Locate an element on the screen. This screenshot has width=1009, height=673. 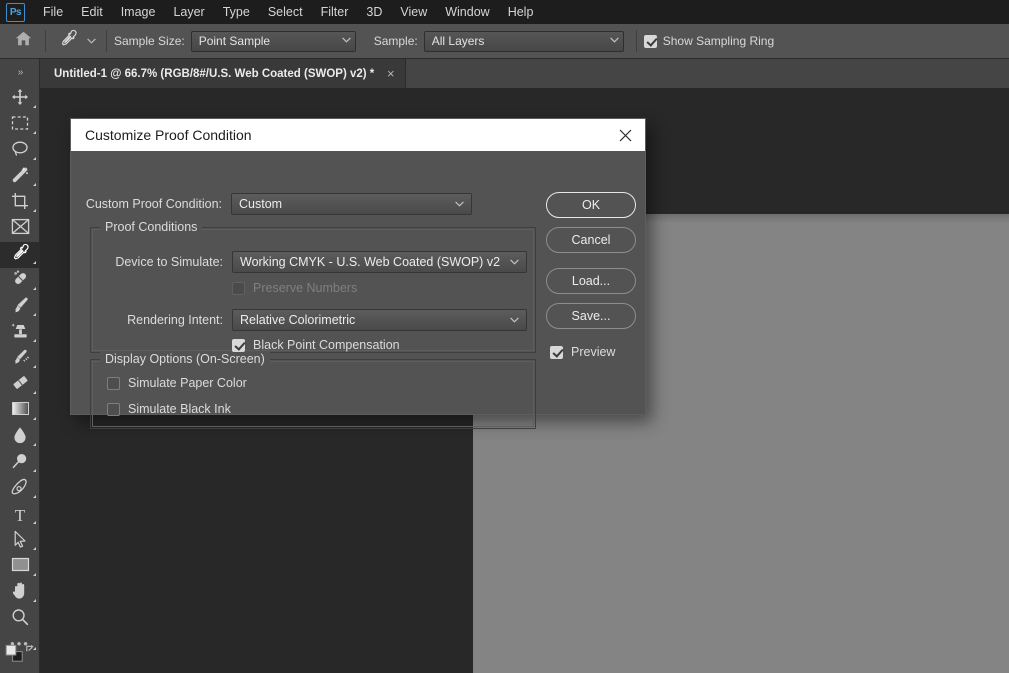
menu-filter: Filter is located at coordinates (335, 12).